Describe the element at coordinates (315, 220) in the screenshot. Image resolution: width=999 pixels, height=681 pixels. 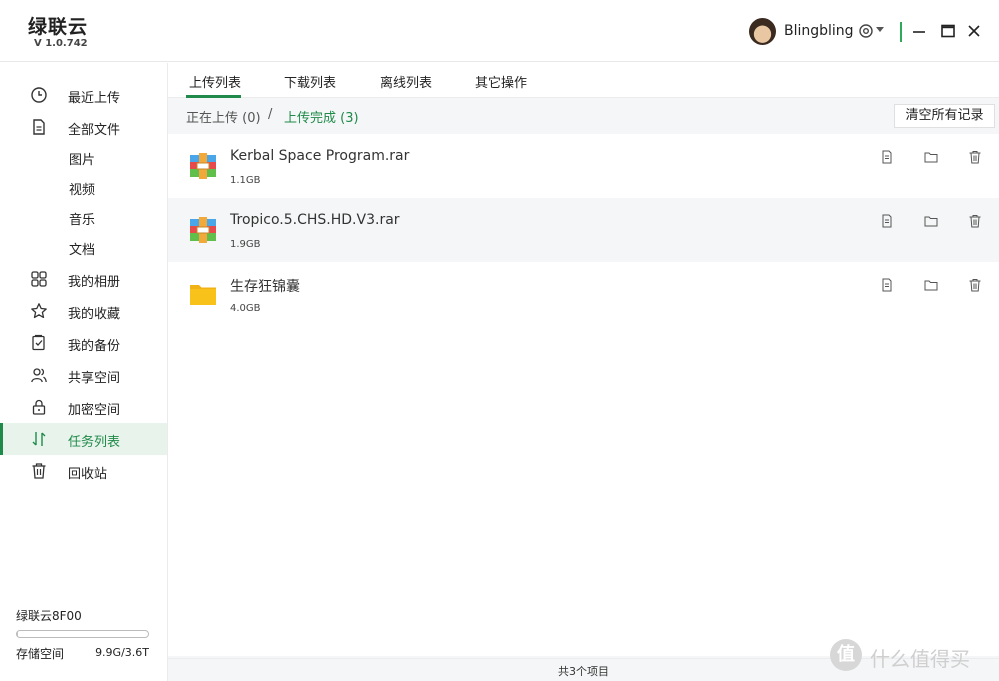
I see `file-name: Tropico.5.CHS.HD.V3.rar` at that location.